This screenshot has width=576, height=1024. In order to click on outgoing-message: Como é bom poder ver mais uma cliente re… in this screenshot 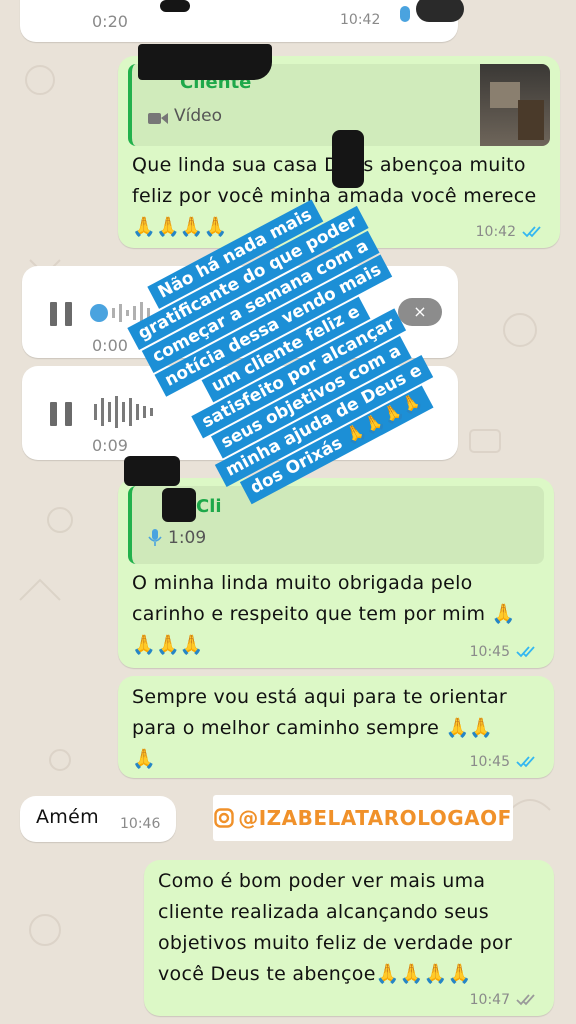, I will do `click(349, 938)`.